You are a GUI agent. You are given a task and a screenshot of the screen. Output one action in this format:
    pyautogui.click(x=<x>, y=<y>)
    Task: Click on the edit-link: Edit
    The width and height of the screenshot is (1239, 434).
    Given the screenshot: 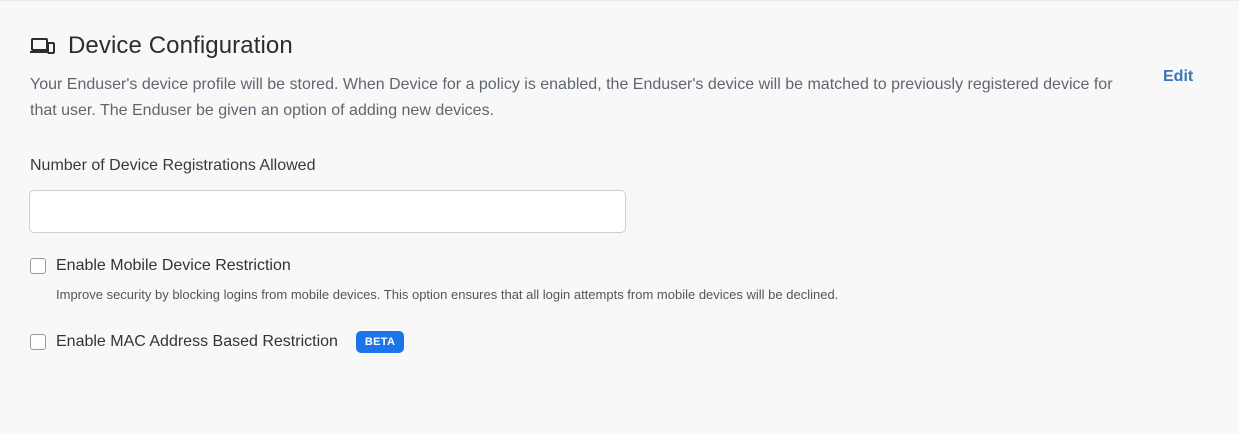 What is the action you would take?
    pyautogui.click(x=1178, y=77)
    